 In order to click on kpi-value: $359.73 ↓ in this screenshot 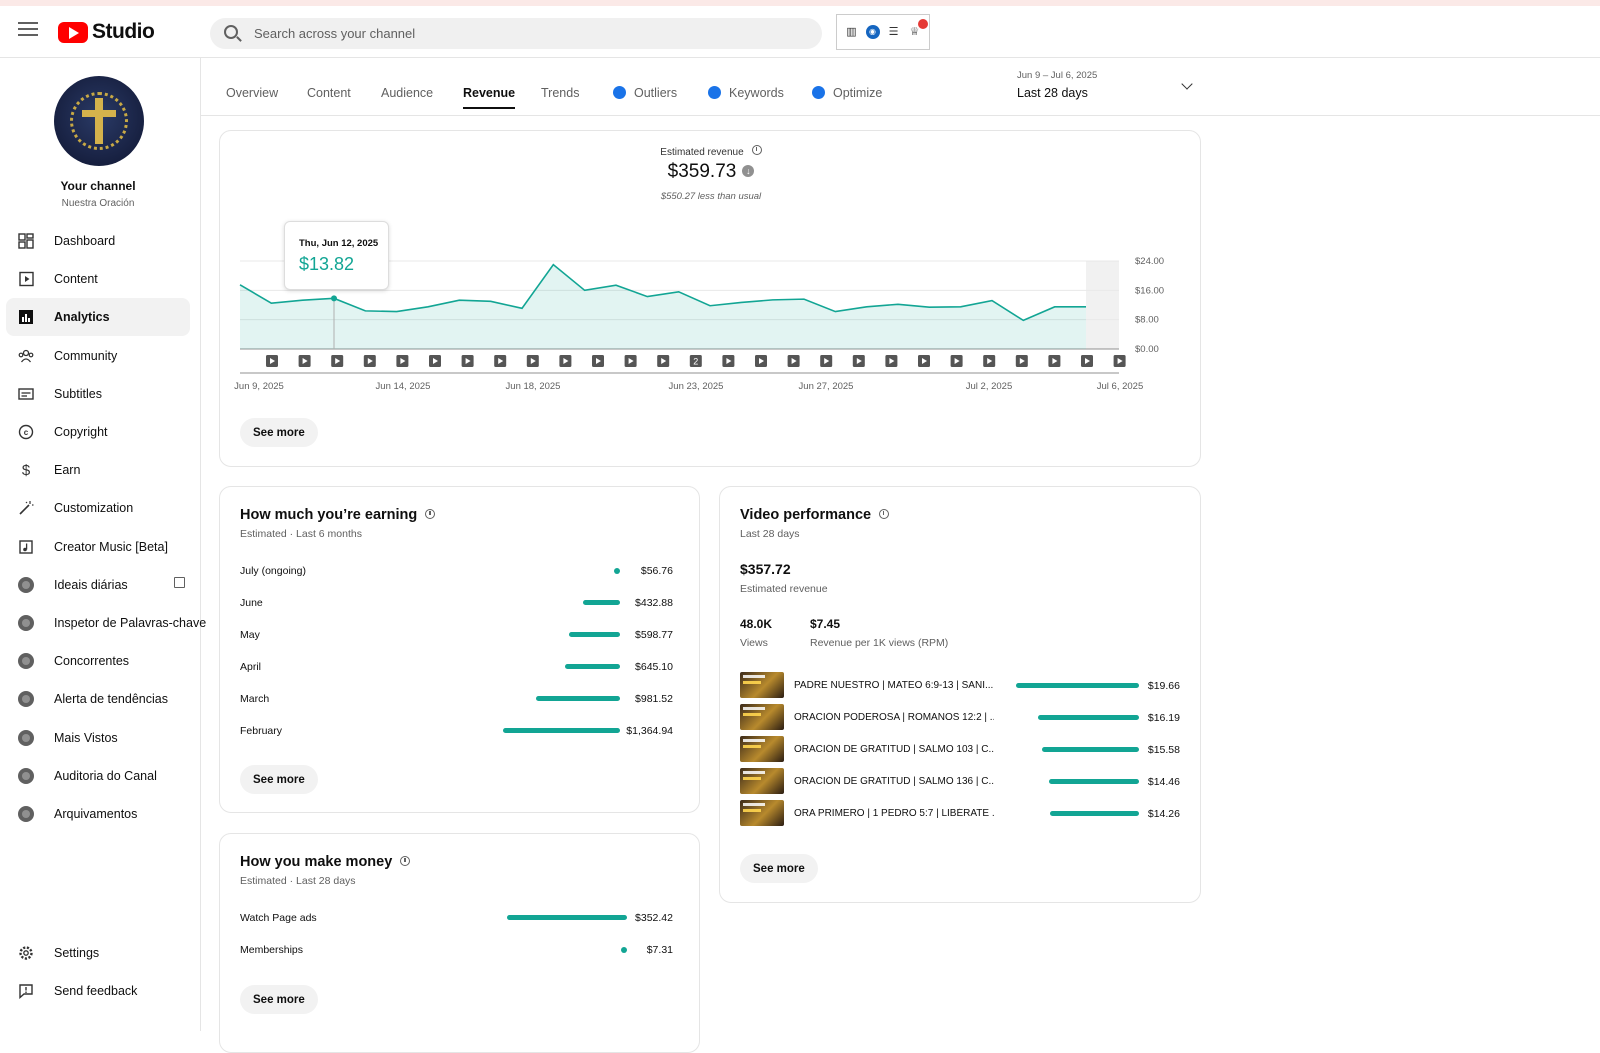, I will do `click(711, 172)`.